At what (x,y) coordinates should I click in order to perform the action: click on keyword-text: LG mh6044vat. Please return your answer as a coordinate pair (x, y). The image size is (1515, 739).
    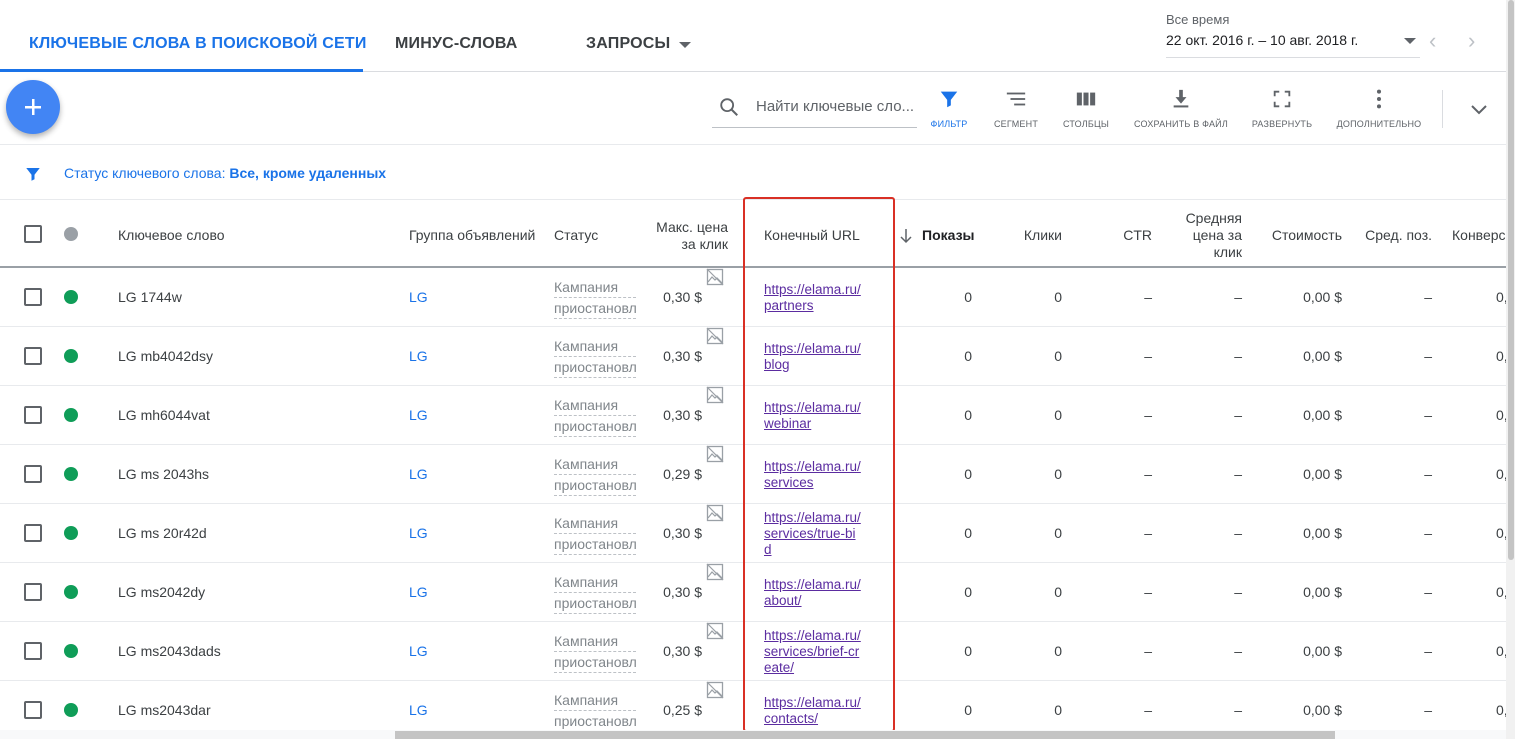
    Looking at the image, I should click on (164, 415).